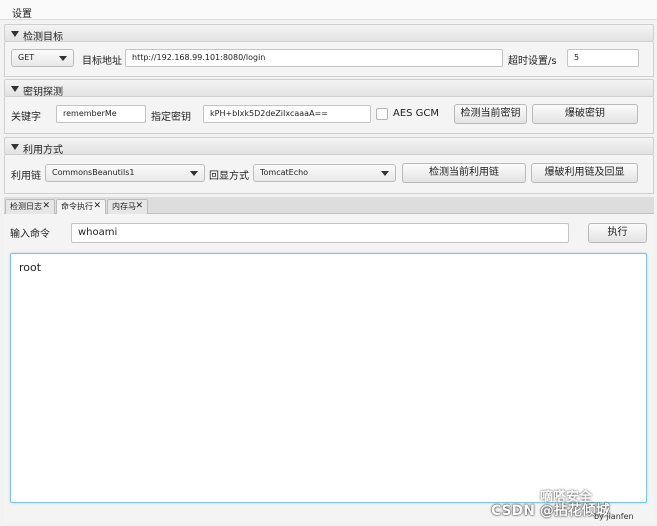 The image size is (657, 526). Describe the element at coordinates (382, 114) in the screenshot. I see `aes-gcm-checkbox` at that location.